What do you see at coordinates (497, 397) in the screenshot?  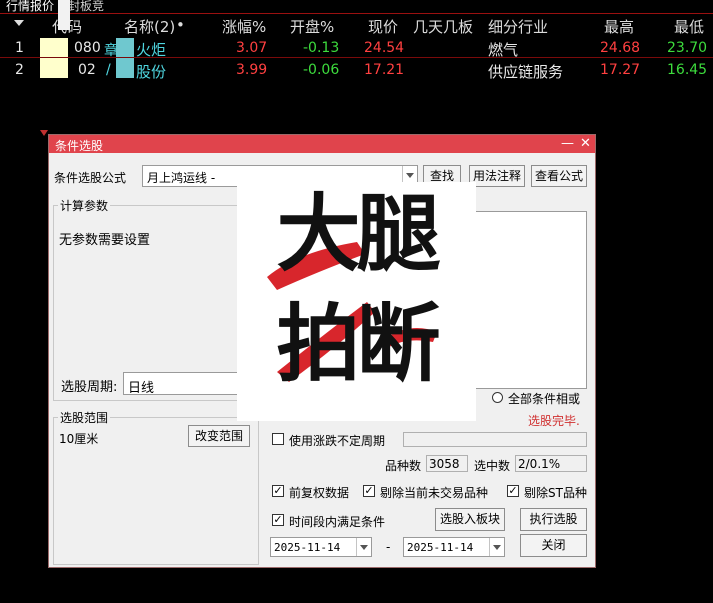 I see `all-conditions-or-radio` at bounding box center [497, 397].